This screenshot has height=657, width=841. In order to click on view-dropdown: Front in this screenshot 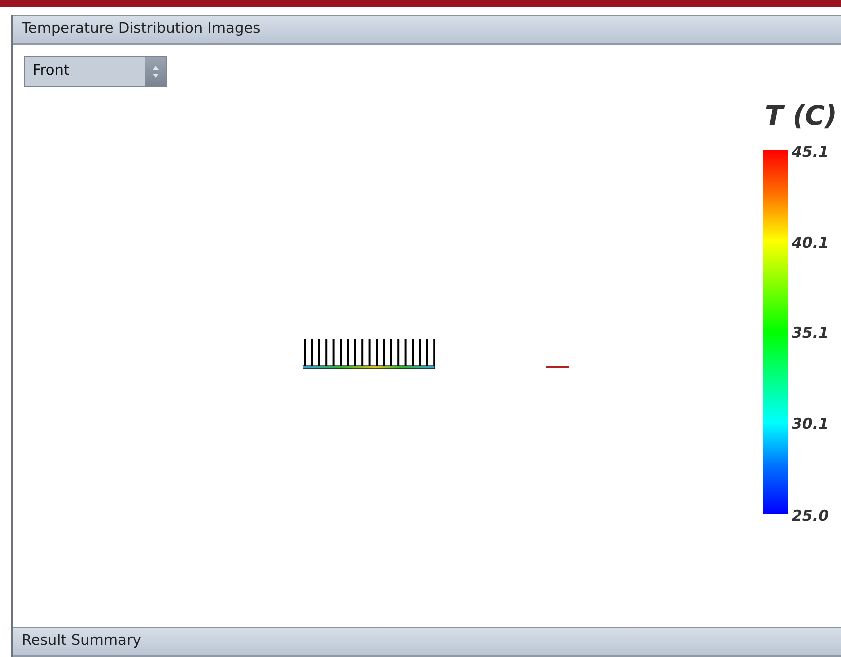, I will do `click(95, 71)`.